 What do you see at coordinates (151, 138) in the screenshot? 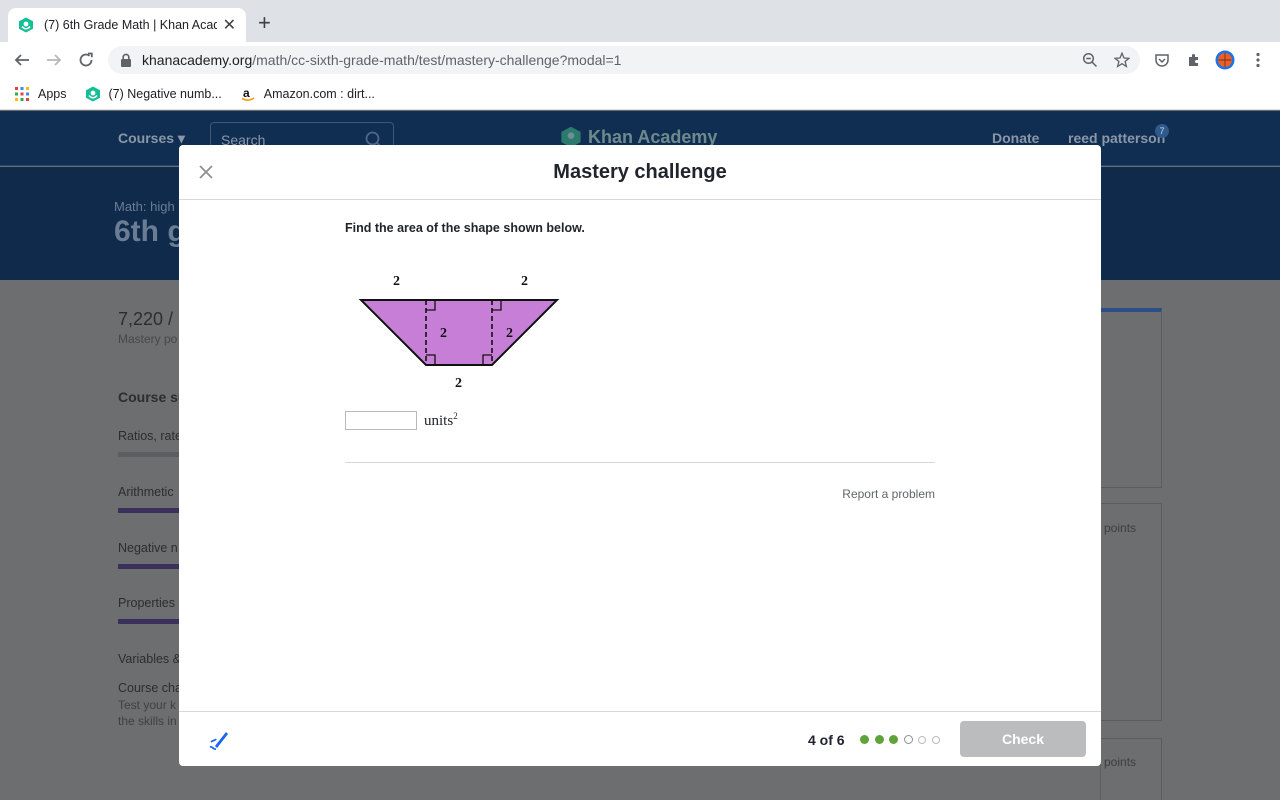
I see `courses-menu: Courses ▾` at bounding box center [151, 138].